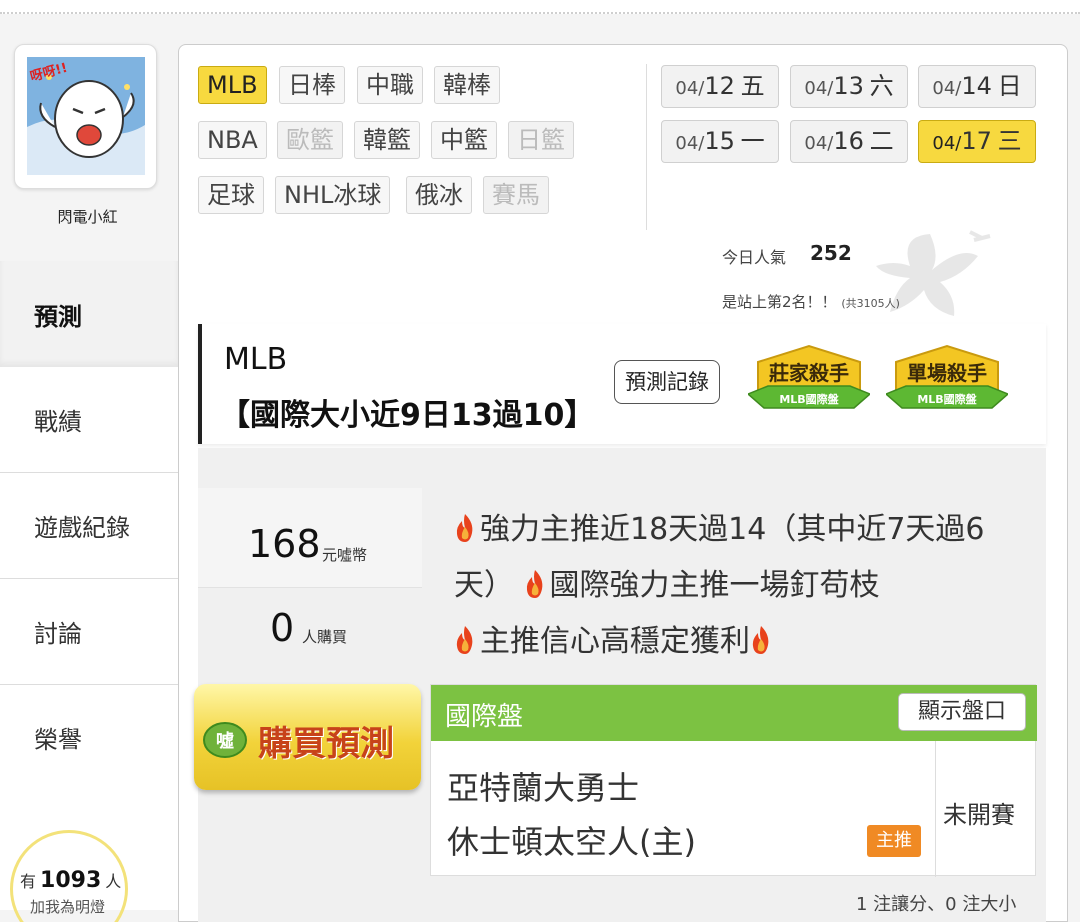  Describe the element at coordinates (345, 555) in the screenshot. I see `price-unit: 元噓幣` at that location.